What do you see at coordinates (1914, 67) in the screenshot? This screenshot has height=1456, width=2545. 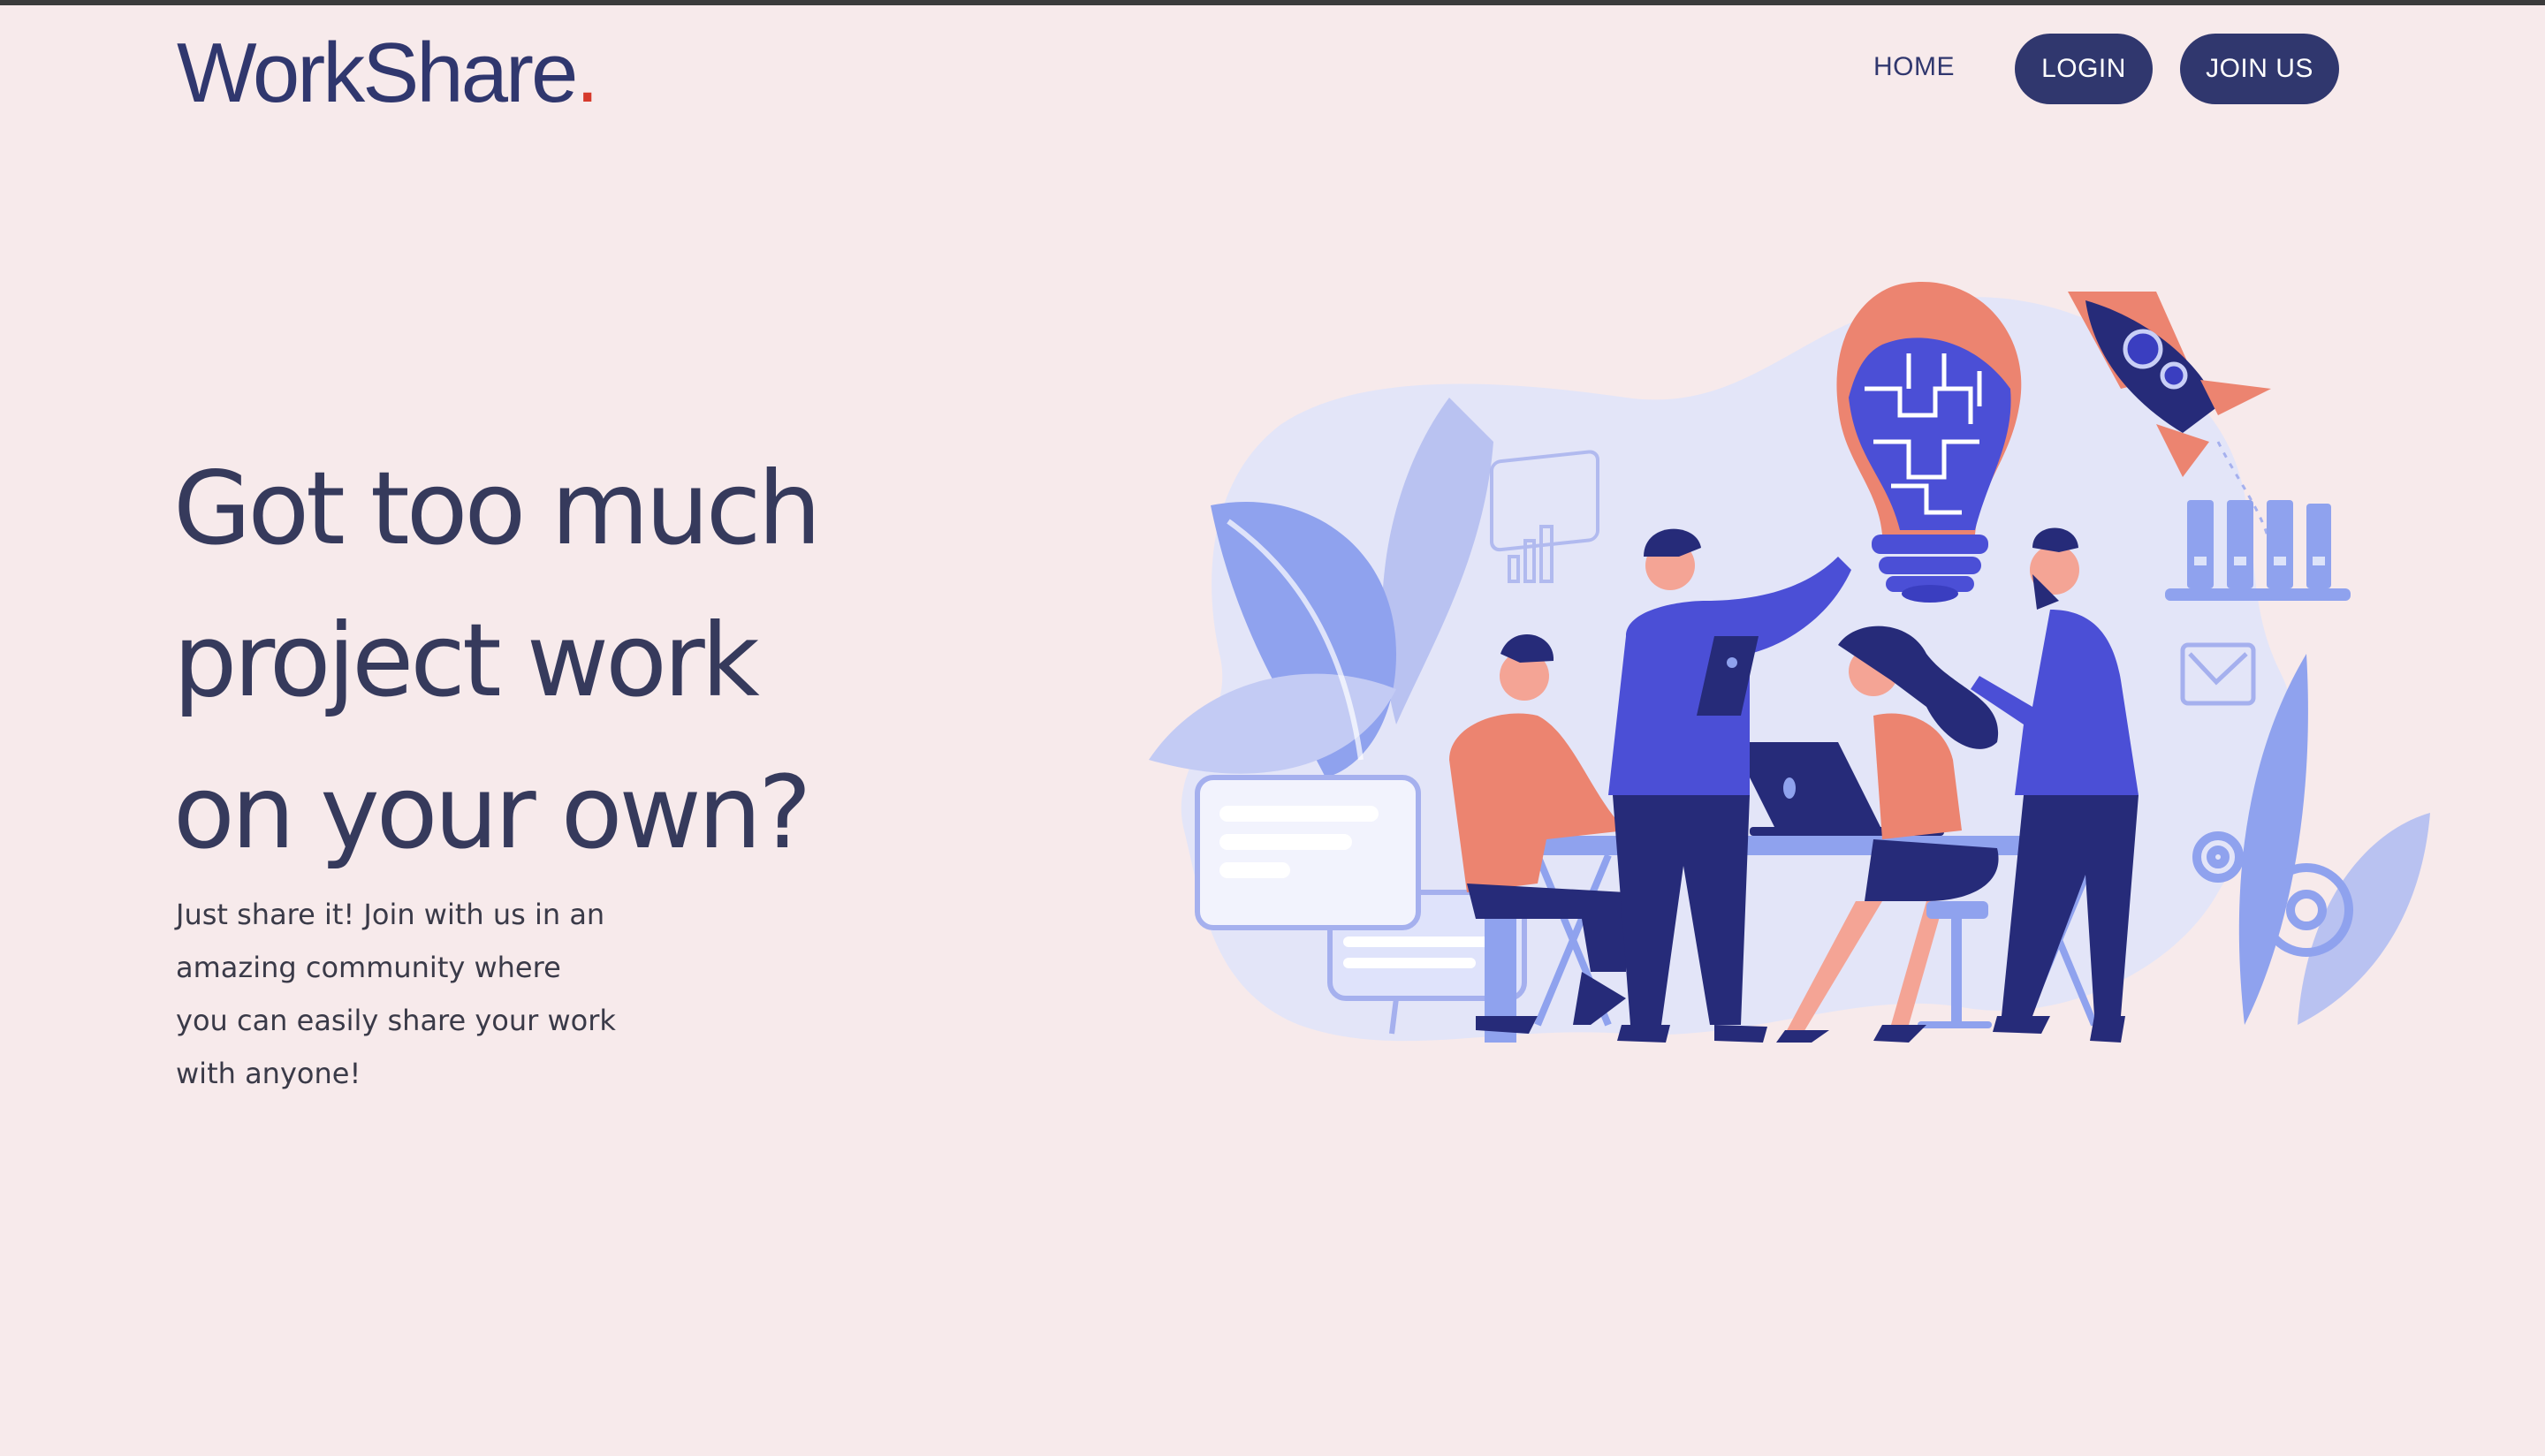 I see `nav-home-link: HOME` at bounding box center [1914, 67].